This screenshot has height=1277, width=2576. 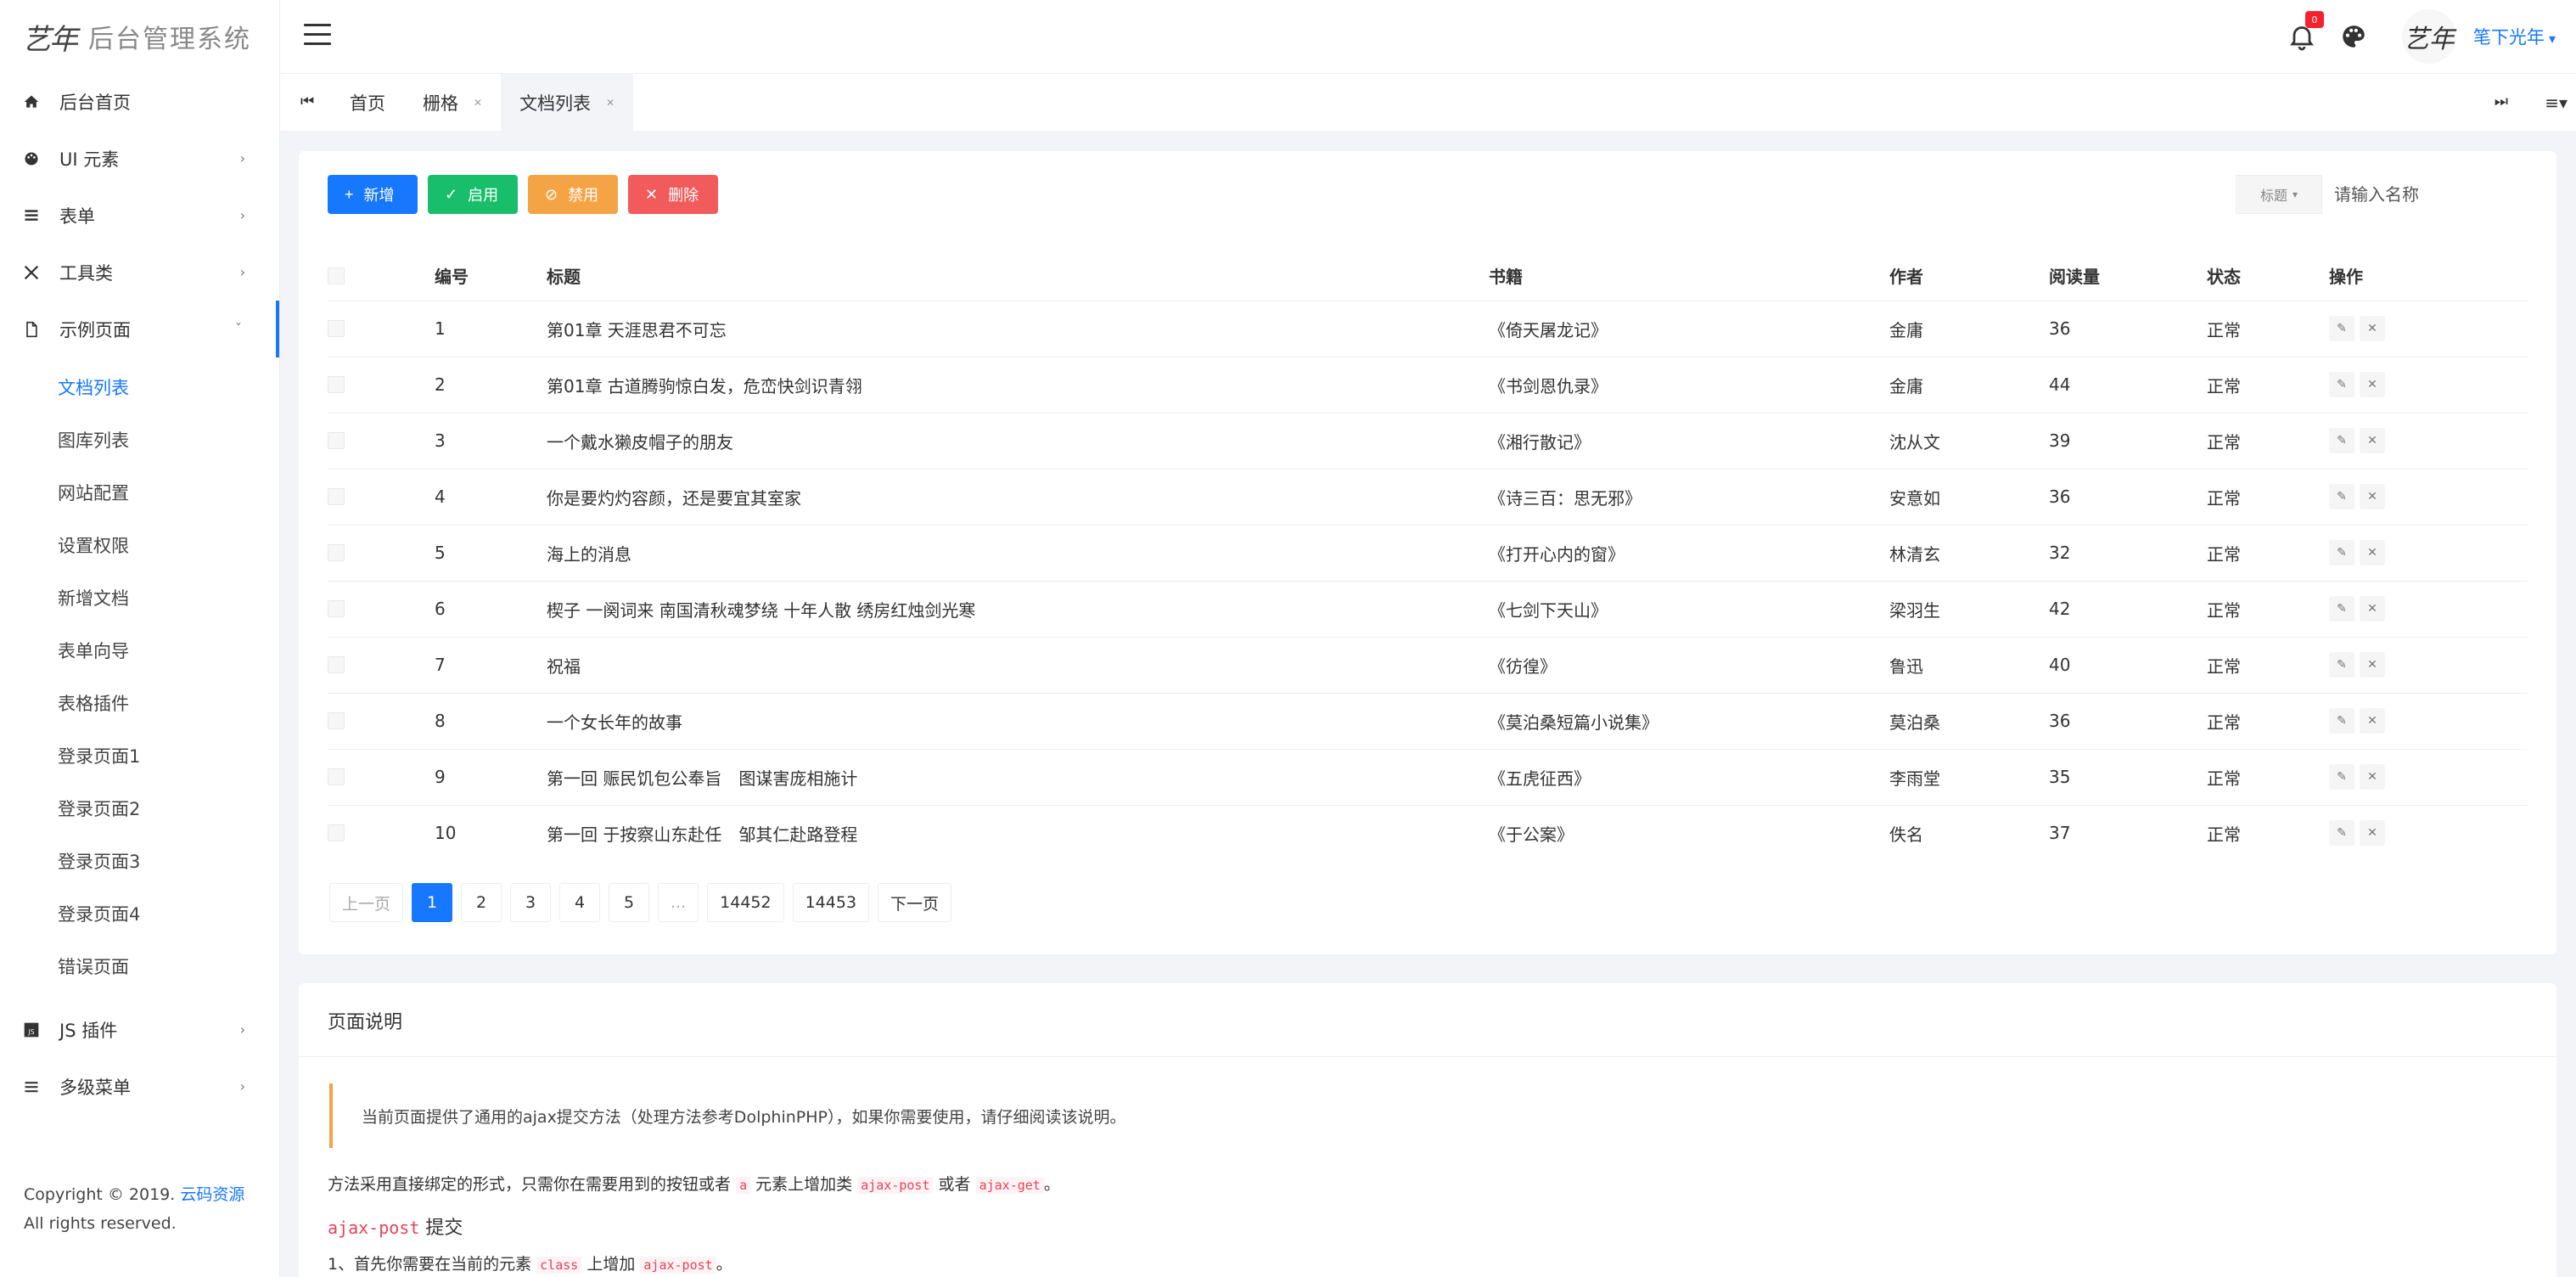 I want to click on sidebar-item: 表单 ›, so click(x=139, y=215).